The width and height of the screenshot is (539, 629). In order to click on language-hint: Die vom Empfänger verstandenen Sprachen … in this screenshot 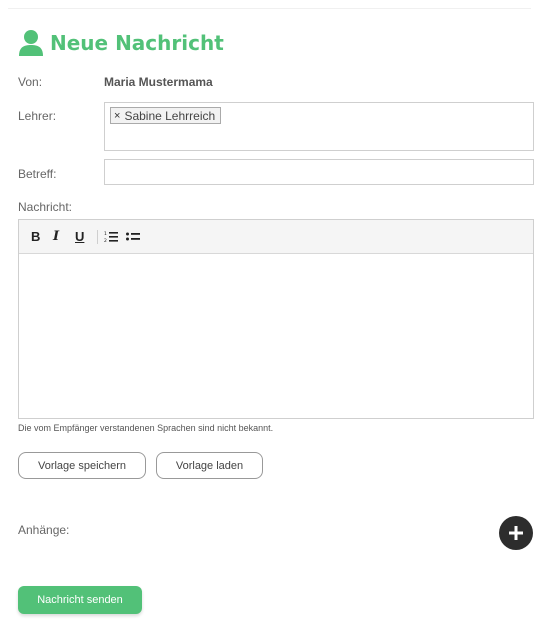, I will do `click(146, 428)`.